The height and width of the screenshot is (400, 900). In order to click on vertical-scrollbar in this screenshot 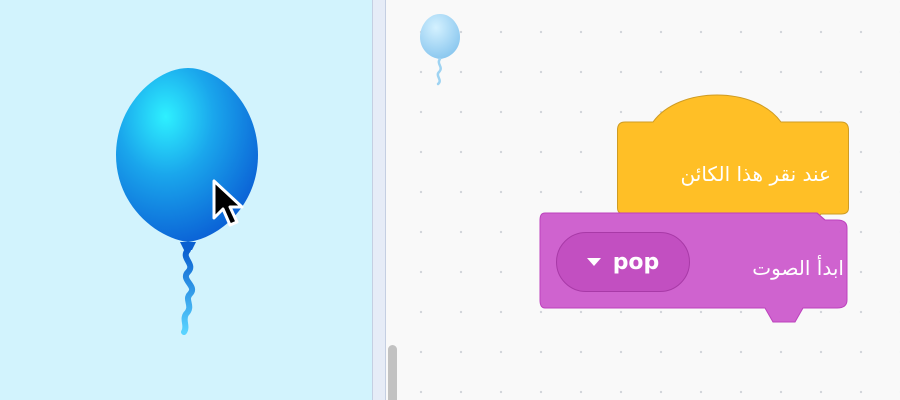, I will do `click(392, 372)`.